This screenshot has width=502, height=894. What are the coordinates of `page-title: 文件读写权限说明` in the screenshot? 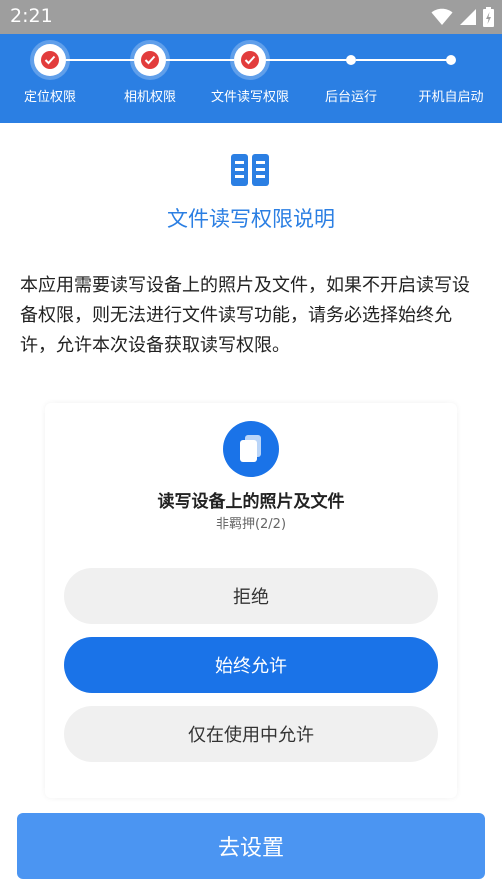 It's located at (251, 219).